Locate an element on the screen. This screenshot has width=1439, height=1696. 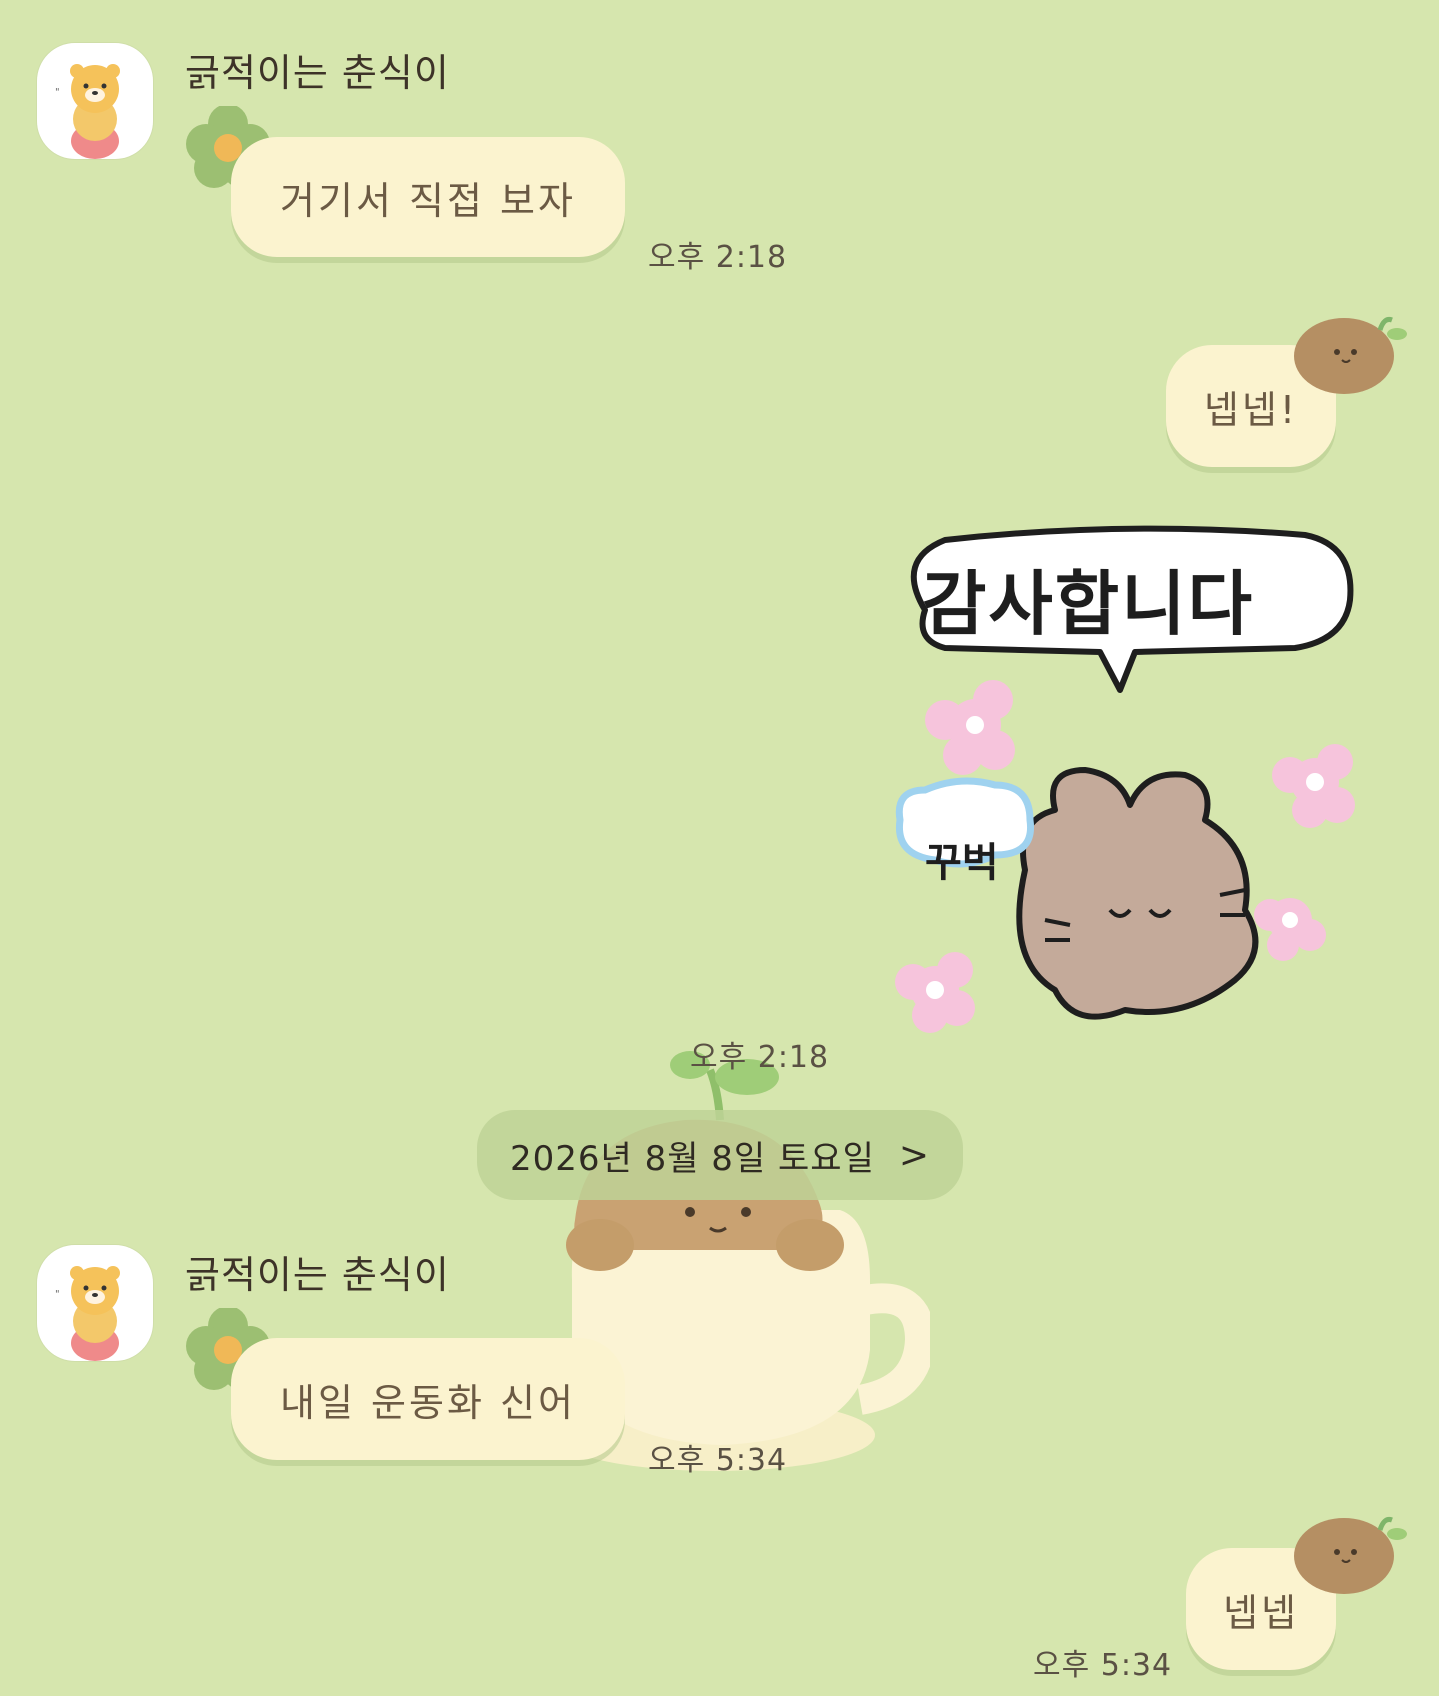
sticker-side-text: 꾸벅 is located at coordinates (962, 863).